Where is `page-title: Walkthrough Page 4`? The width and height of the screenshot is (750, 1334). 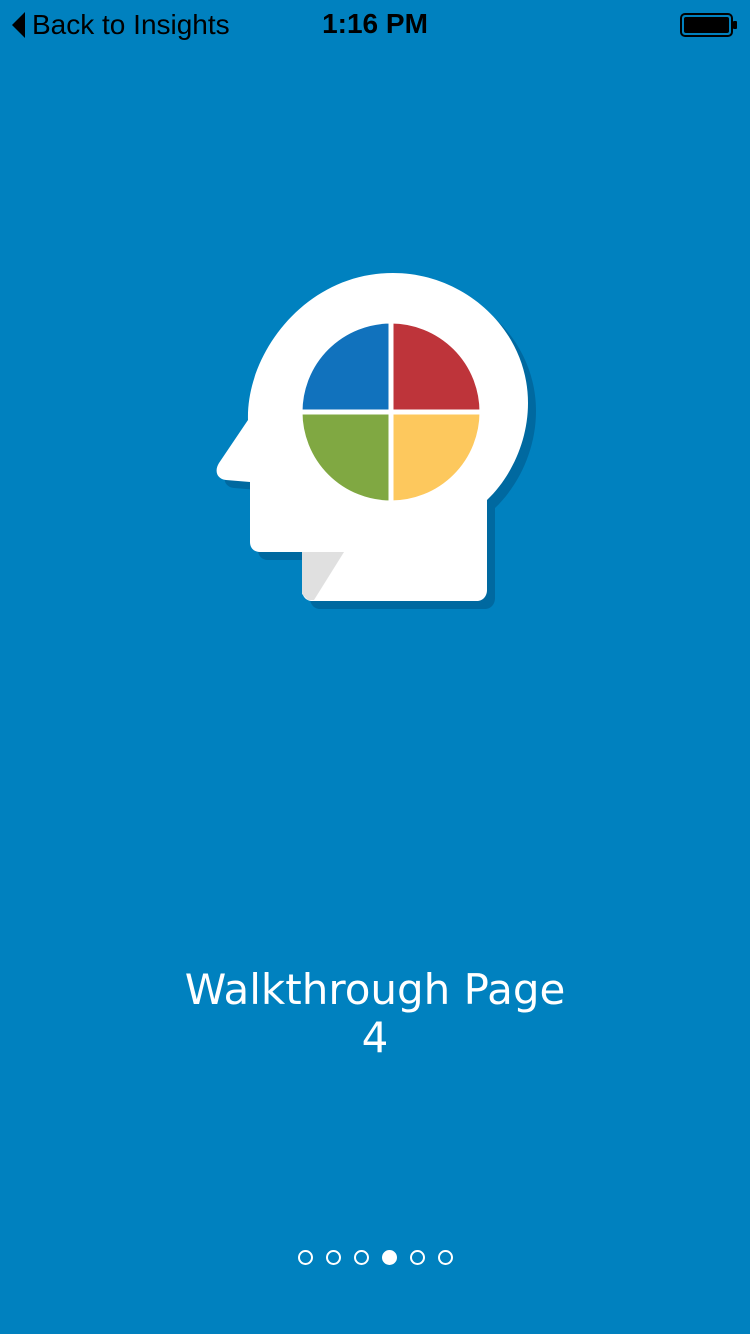
page-title: Walkthrough Page 4 is located at coordinates (375, 1014).